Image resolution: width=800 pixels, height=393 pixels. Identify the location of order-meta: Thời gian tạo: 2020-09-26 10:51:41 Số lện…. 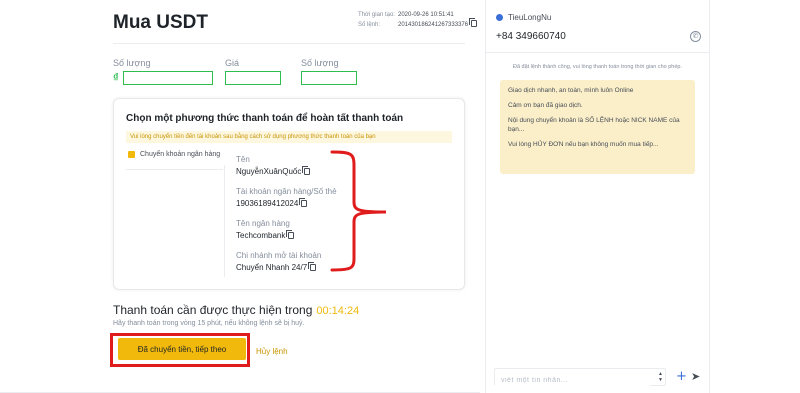
(418, 20).